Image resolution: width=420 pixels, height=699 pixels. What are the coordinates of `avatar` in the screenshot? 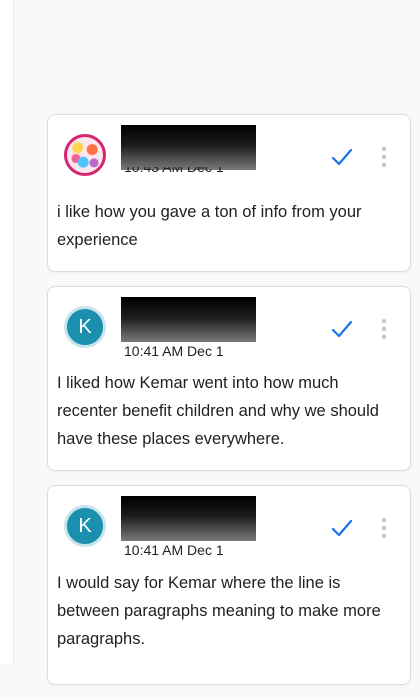 It's located at (85, 155).